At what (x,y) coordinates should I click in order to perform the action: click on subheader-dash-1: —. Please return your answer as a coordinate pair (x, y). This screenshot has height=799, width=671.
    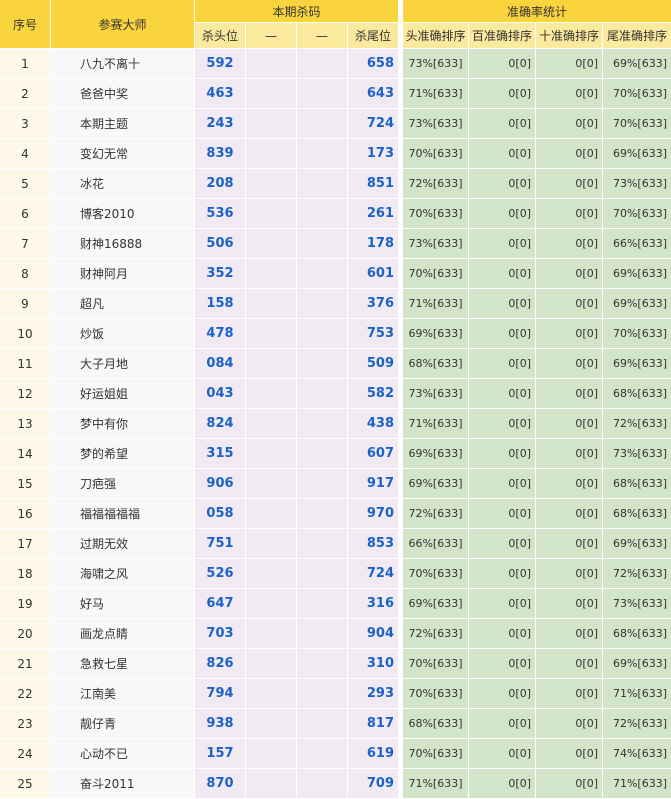
    Looking at the image, I should click on (271, 35).